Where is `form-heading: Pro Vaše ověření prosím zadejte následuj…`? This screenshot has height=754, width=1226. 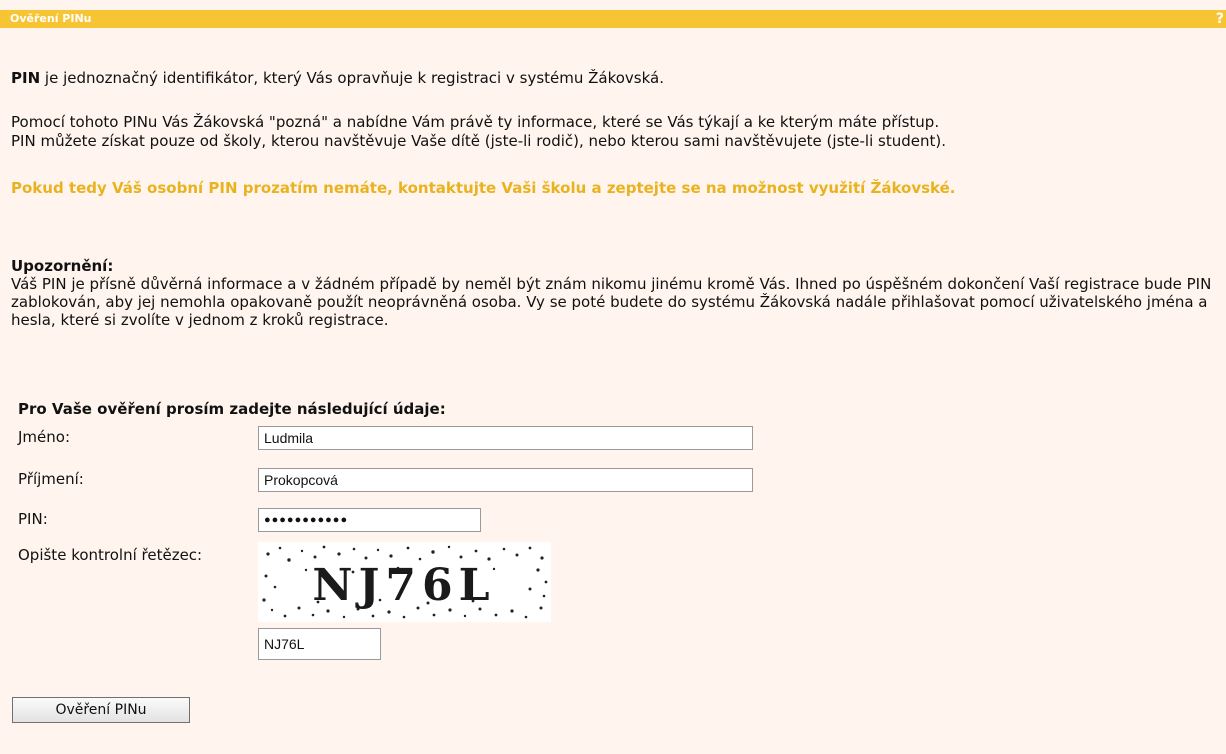
form-heading: Pro Vaše ověření prosím zadejte následuj… is located at coordinates (232, 409).